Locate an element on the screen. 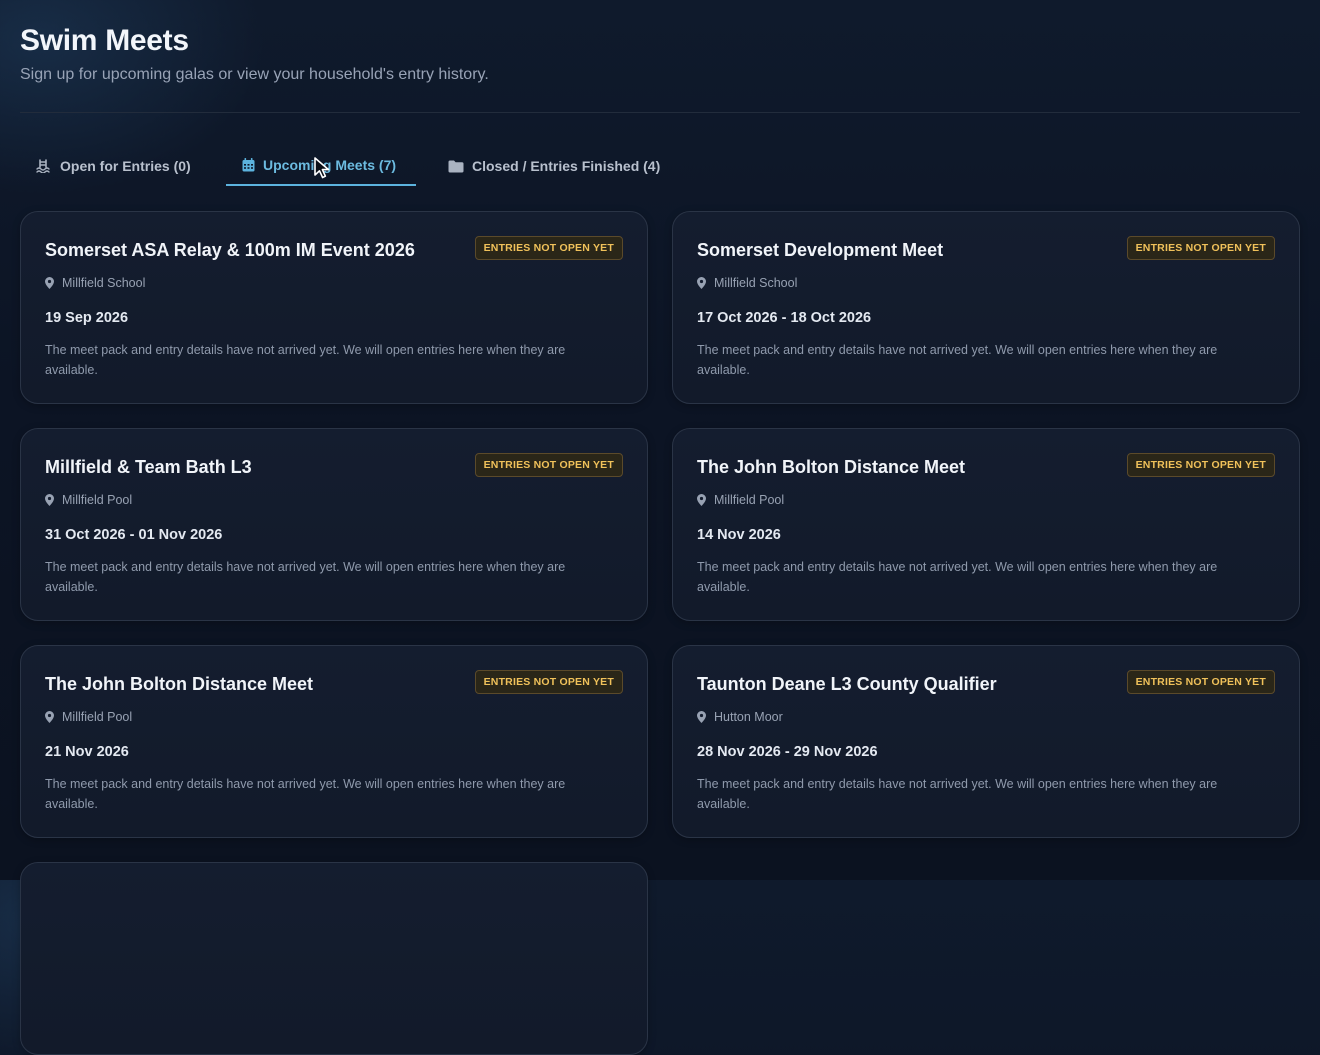  folder-icon is located at coordinates (456, 166).